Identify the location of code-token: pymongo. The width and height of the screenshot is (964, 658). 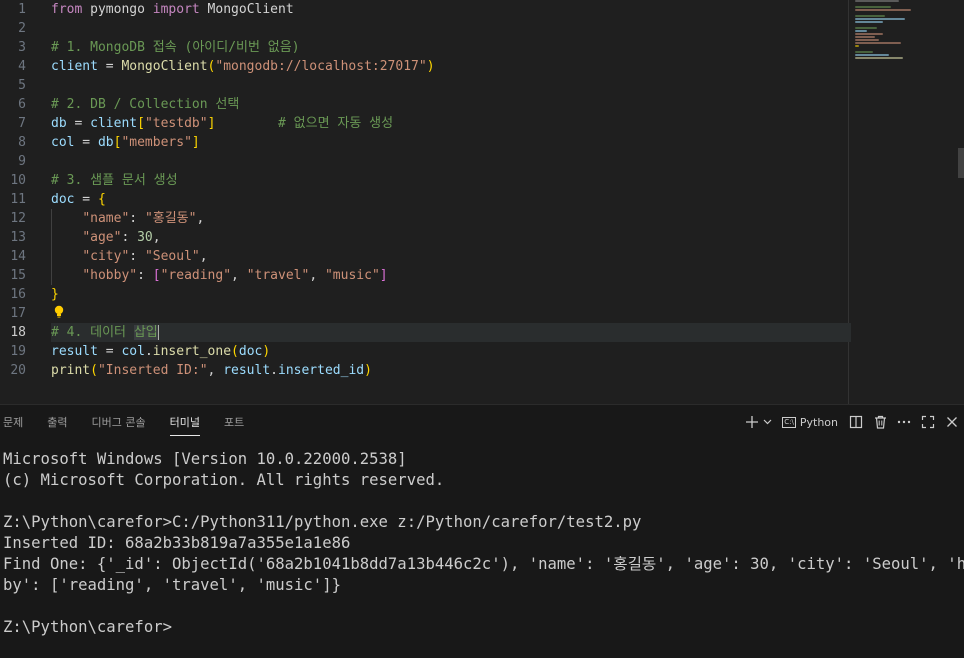
(117, 9).